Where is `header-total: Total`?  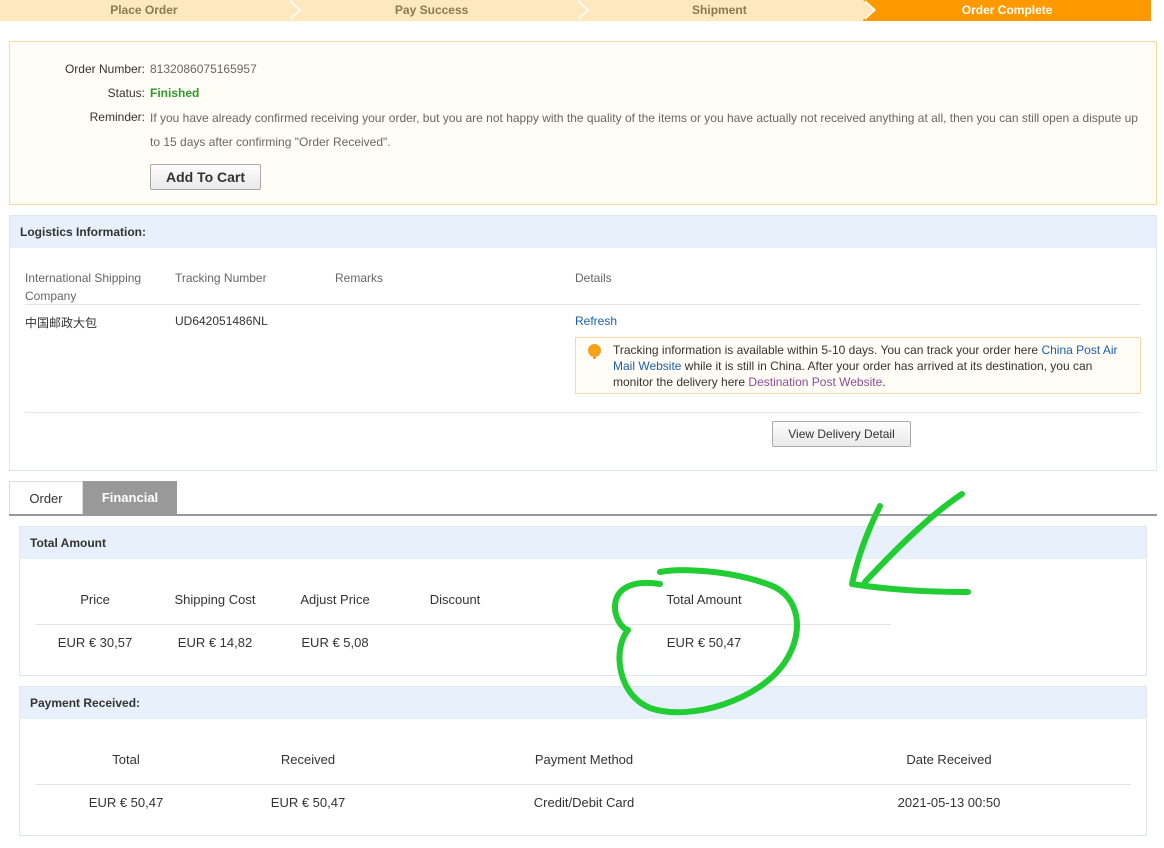 header-total: Total is located at coordinates (126, 759).